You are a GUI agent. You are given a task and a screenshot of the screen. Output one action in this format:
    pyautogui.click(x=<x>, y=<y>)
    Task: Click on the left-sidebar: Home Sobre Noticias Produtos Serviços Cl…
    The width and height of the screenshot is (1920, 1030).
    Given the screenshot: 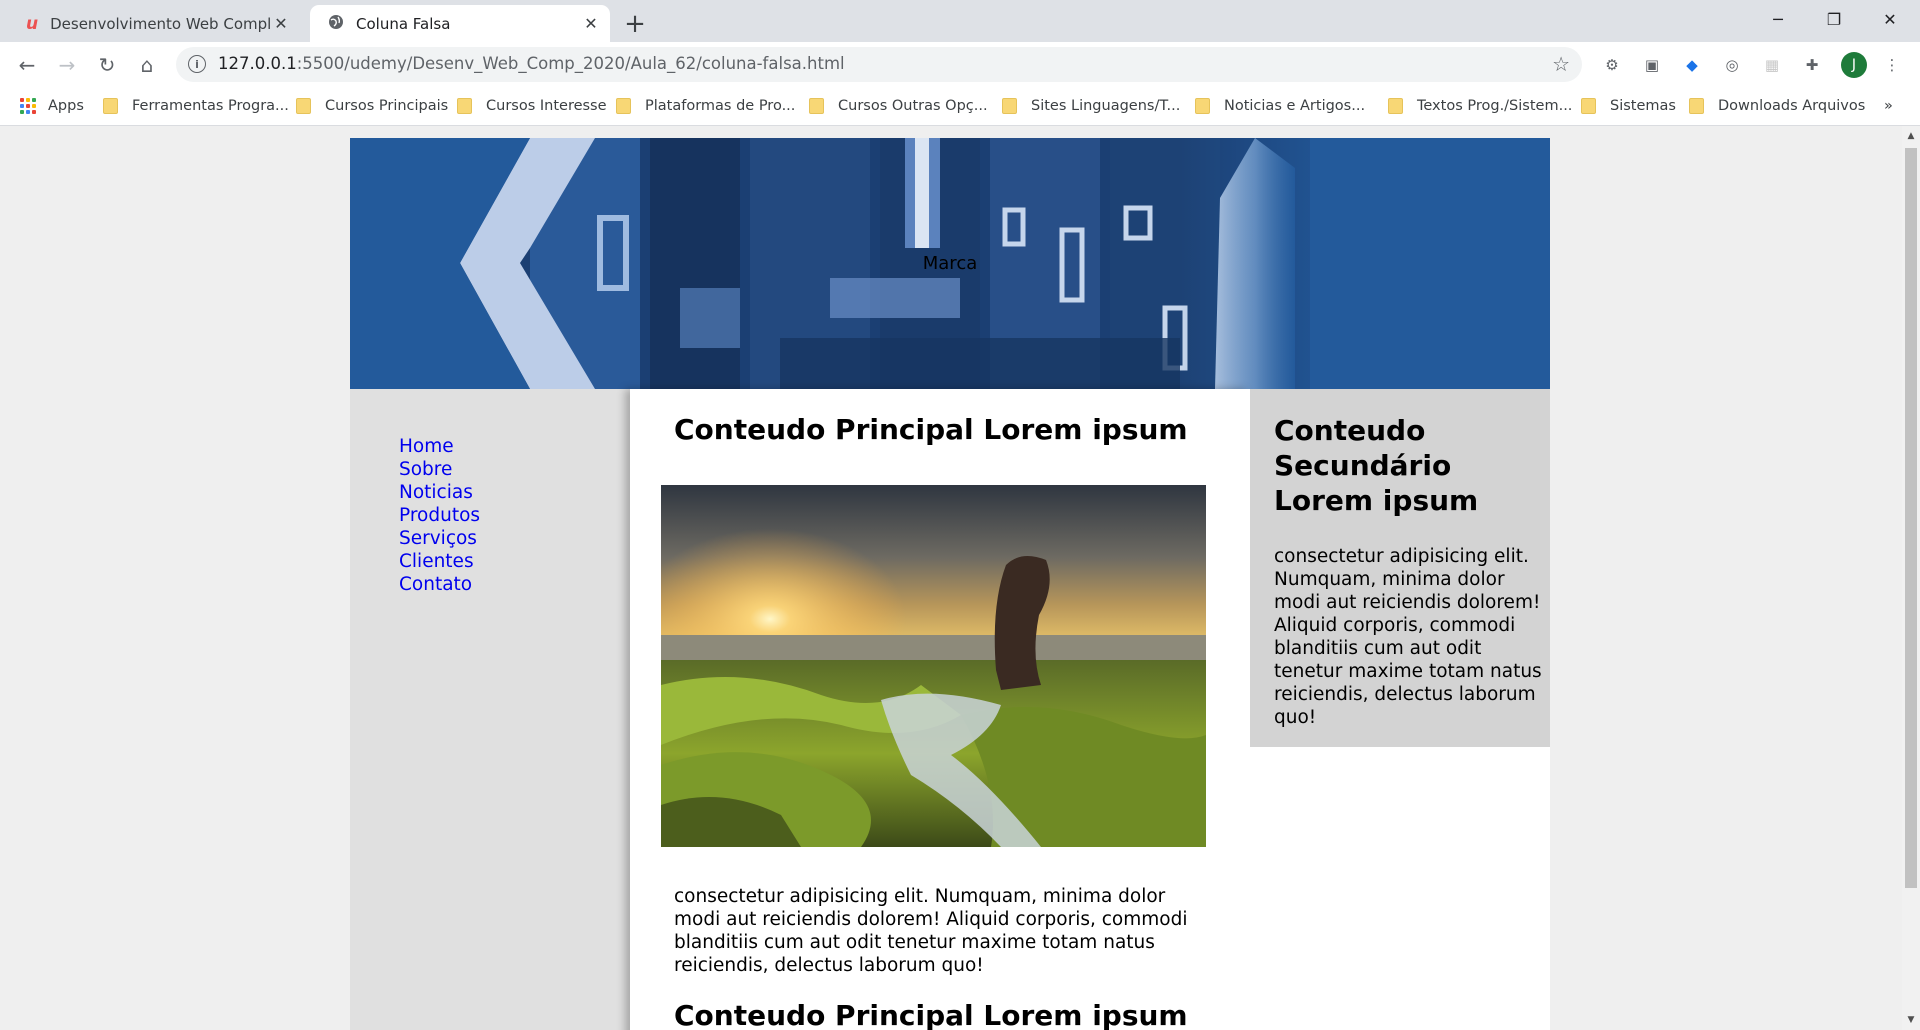 What is the action you would take?
    pyautogui.click(x=490, y=709)
    